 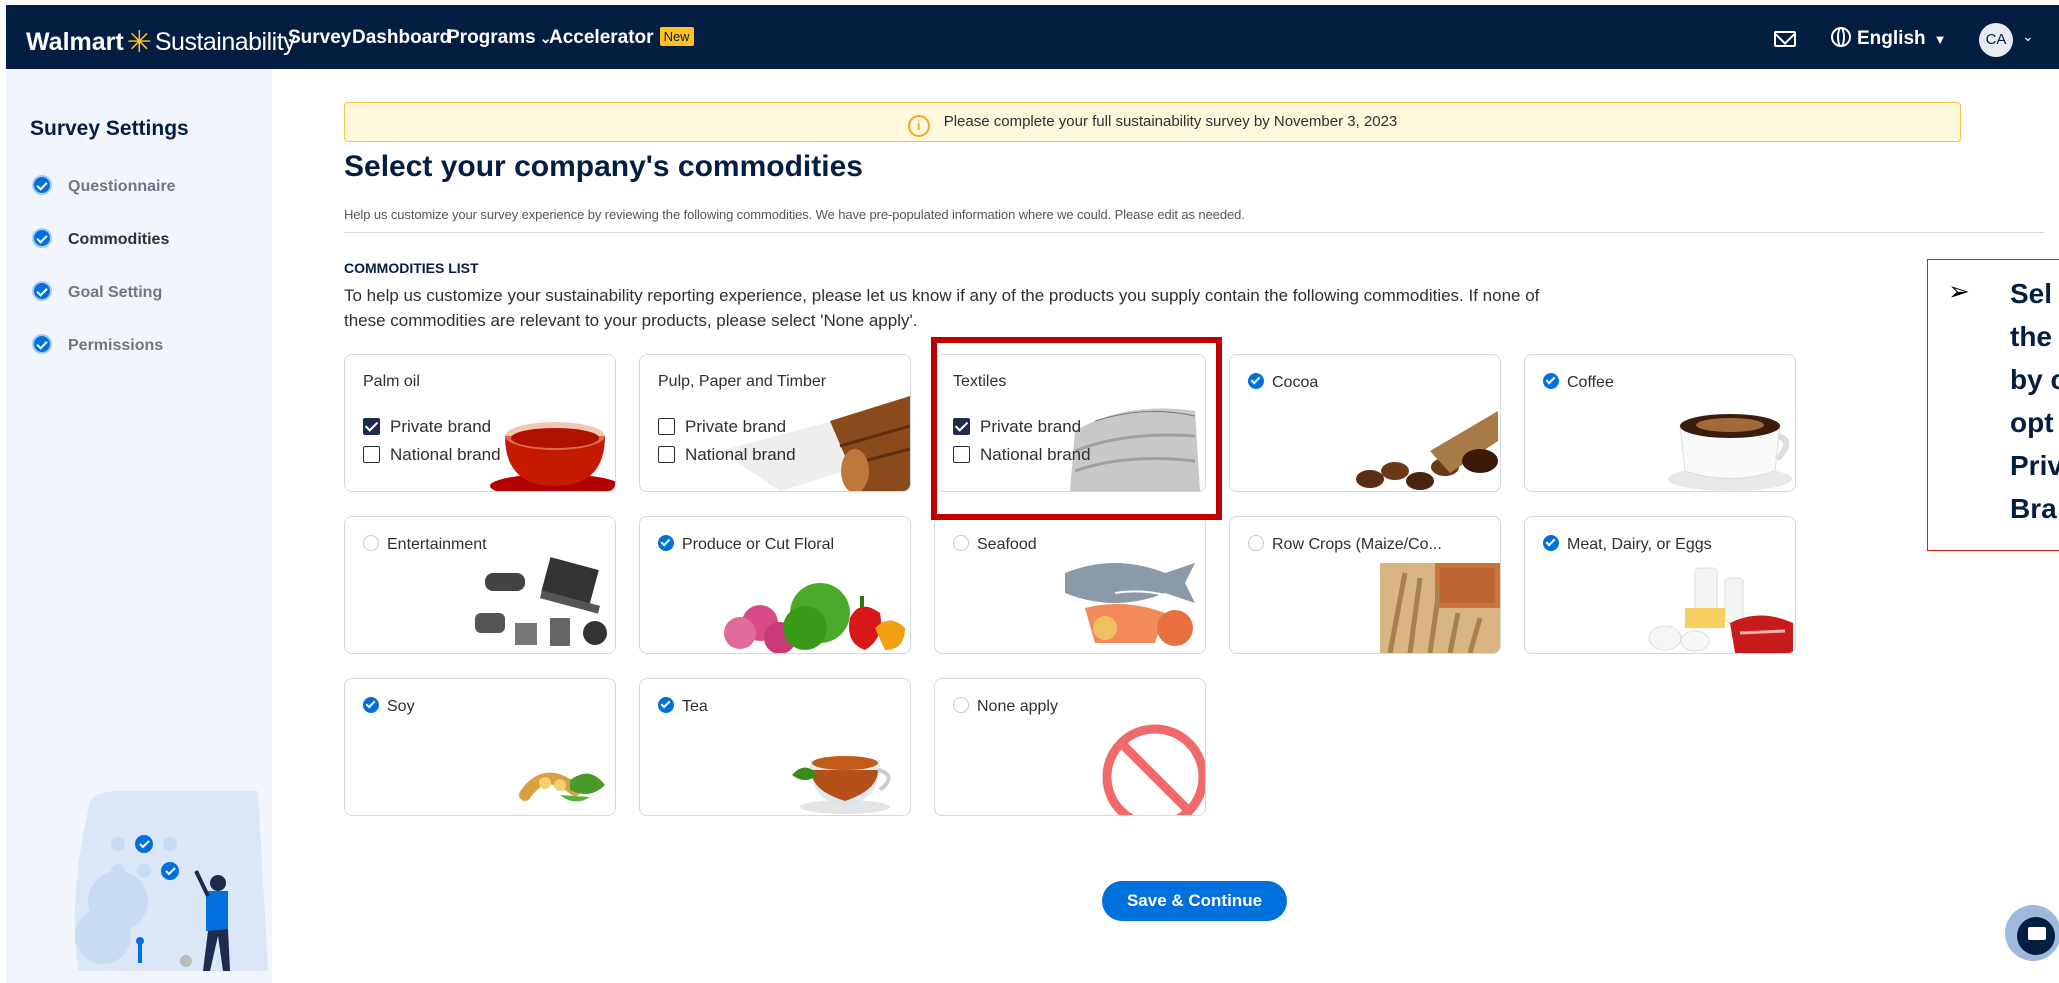 What do you see at coordinates (676, 36) in the screenshot?
I see `new-badge: New` at bounding box center [676, 36].